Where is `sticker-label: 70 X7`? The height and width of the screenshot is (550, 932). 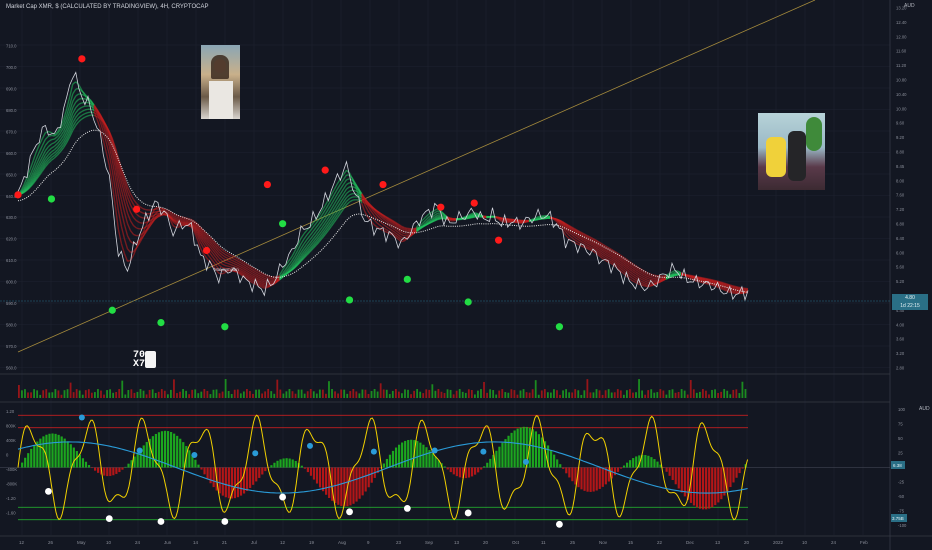 sticker-label: 70 X7 is located at coordinates (139, 360).